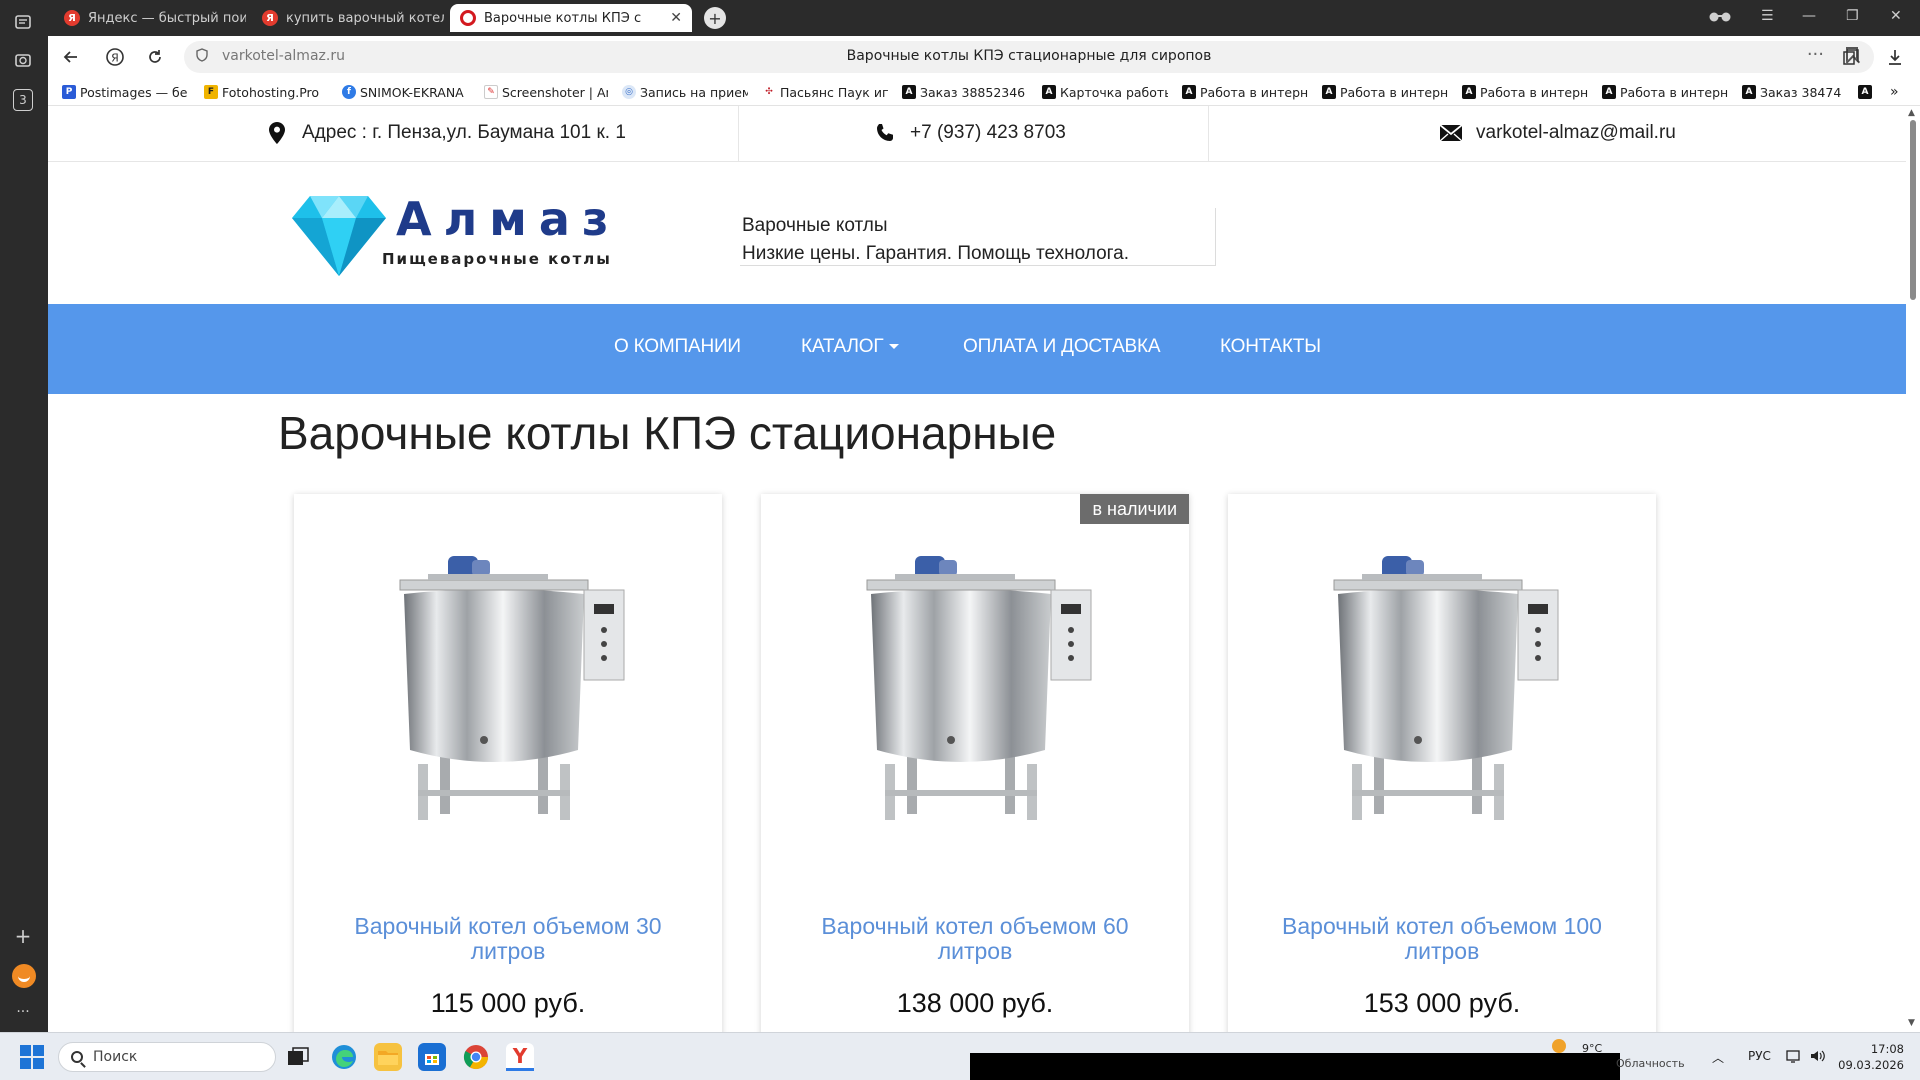  I want to click on network-icon, so click(1794, 1057).